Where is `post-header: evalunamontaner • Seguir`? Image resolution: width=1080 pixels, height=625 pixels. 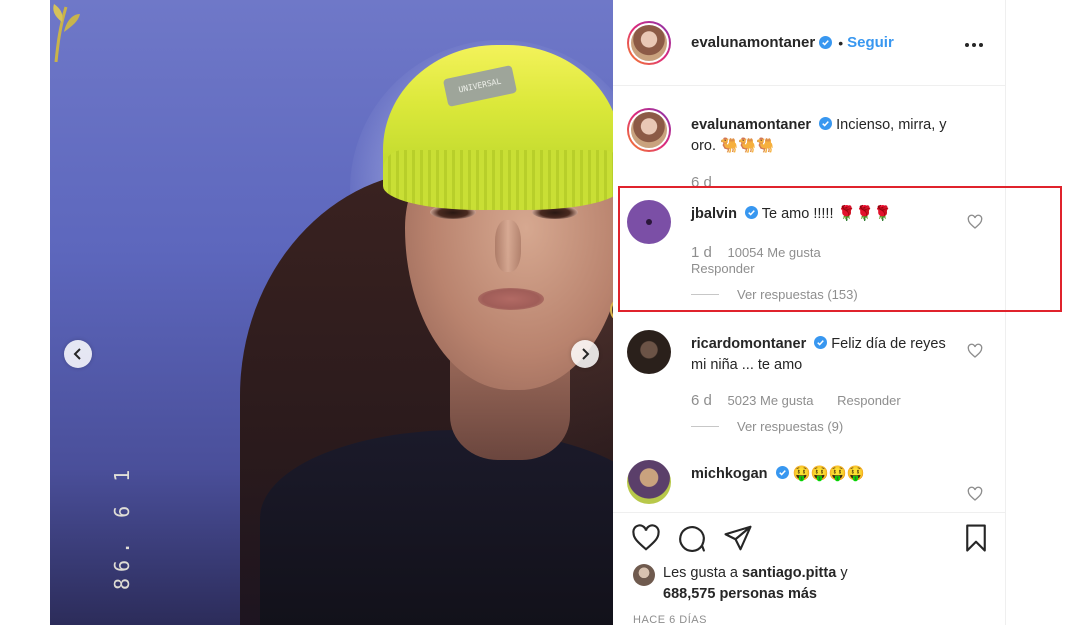 post-header: evalunamontaner • Seguir is located at coordinates (809, 43).